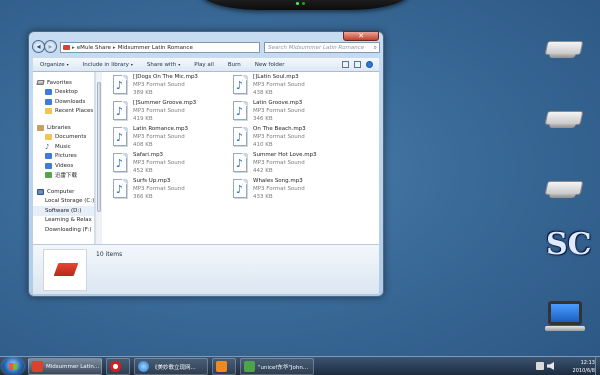 Image resolution: width=600 pixels, height=375 pixels. Describe the element at coordinates (94, 48) in the screenshot. I see `breadcrumb-emule-share: eMule Share` at that location.